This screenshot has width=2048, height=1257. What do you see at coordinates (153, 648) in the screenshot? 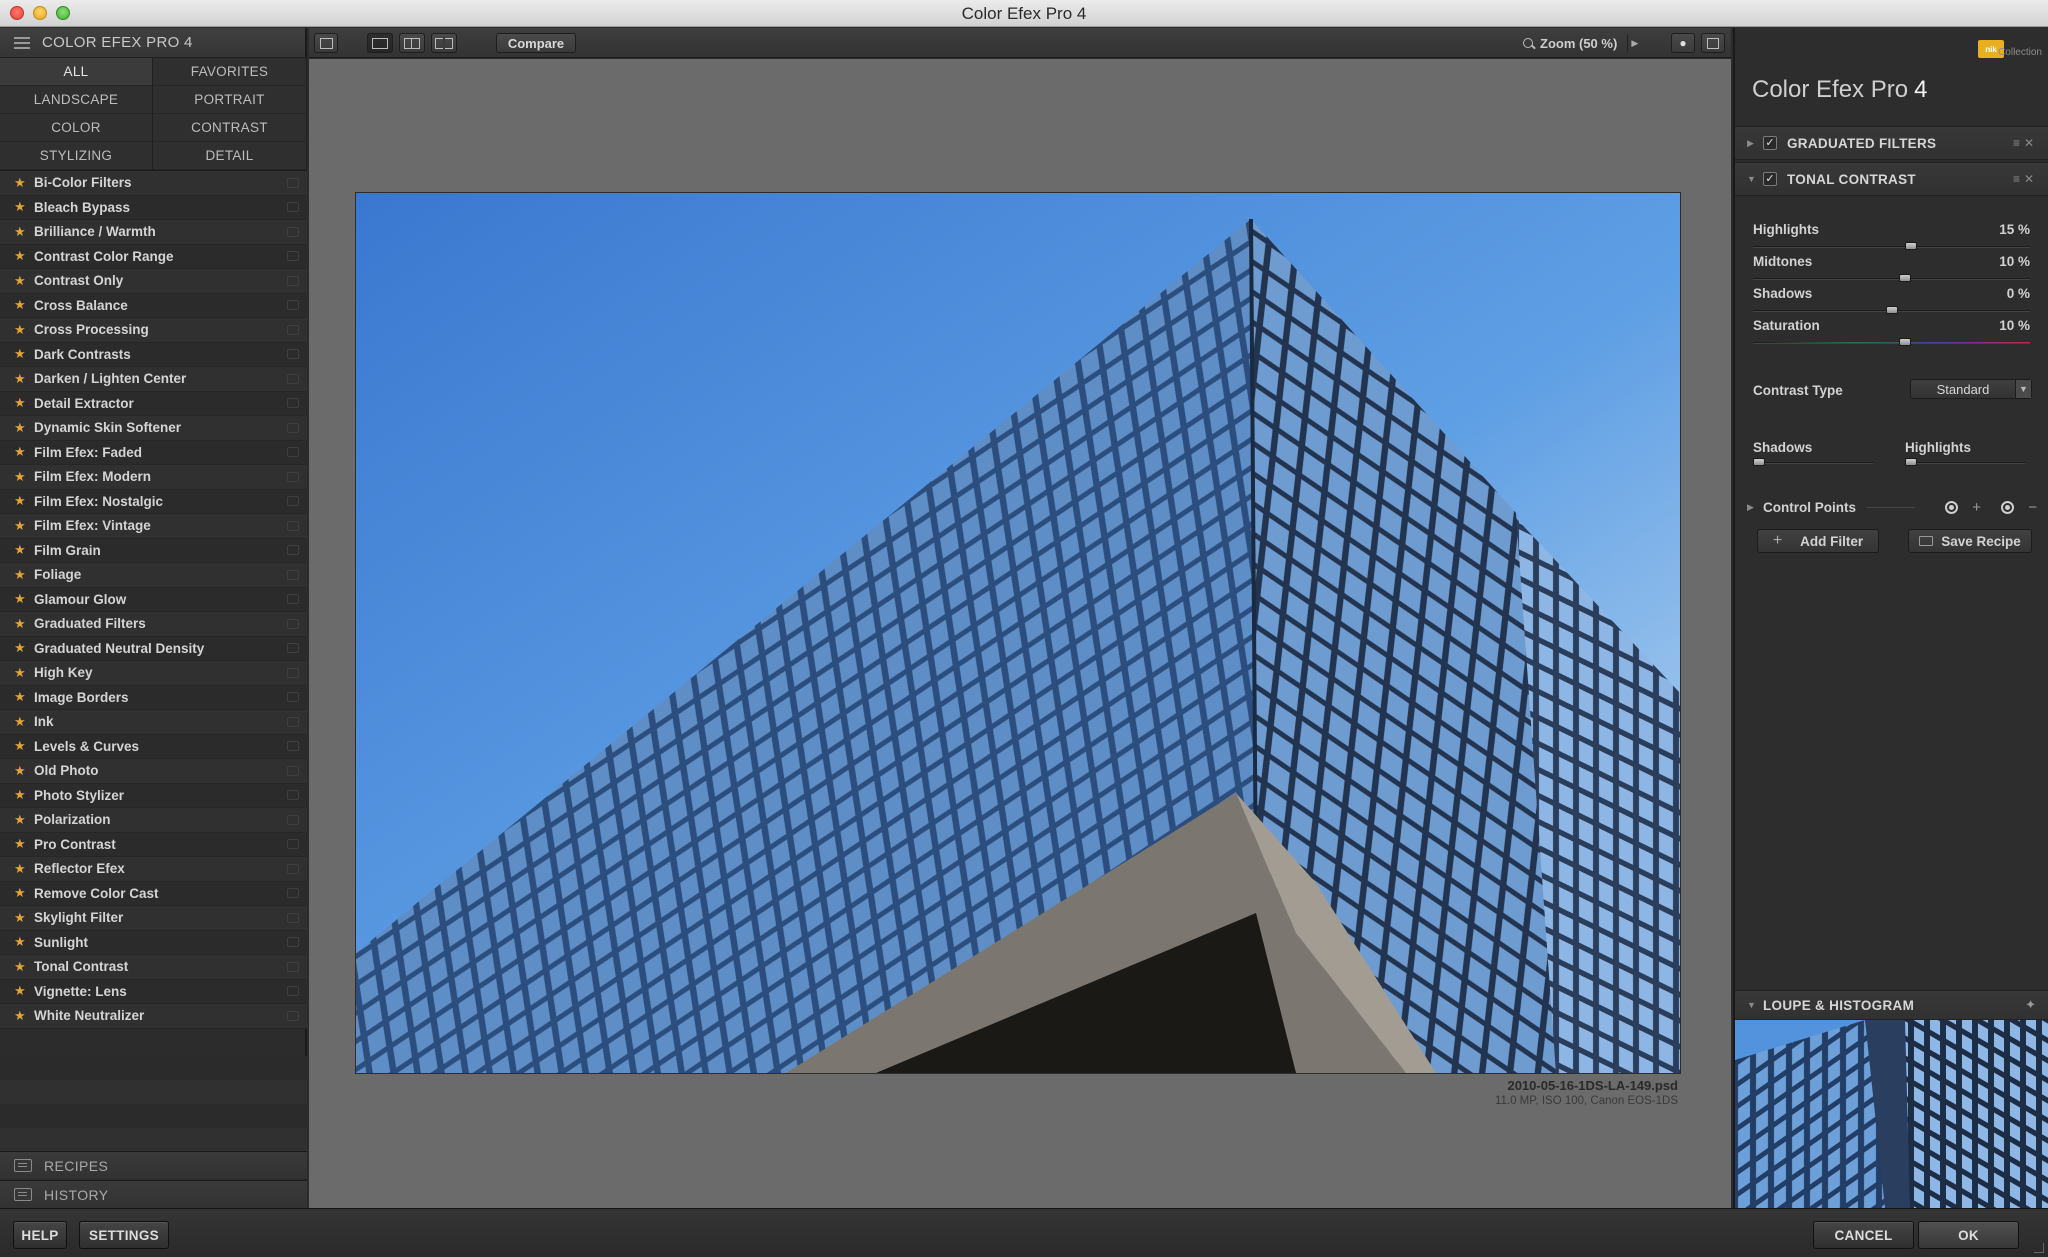
I see `filter-list-item: ★ Graduated Neutral Density` at bounding box center [153, 648].